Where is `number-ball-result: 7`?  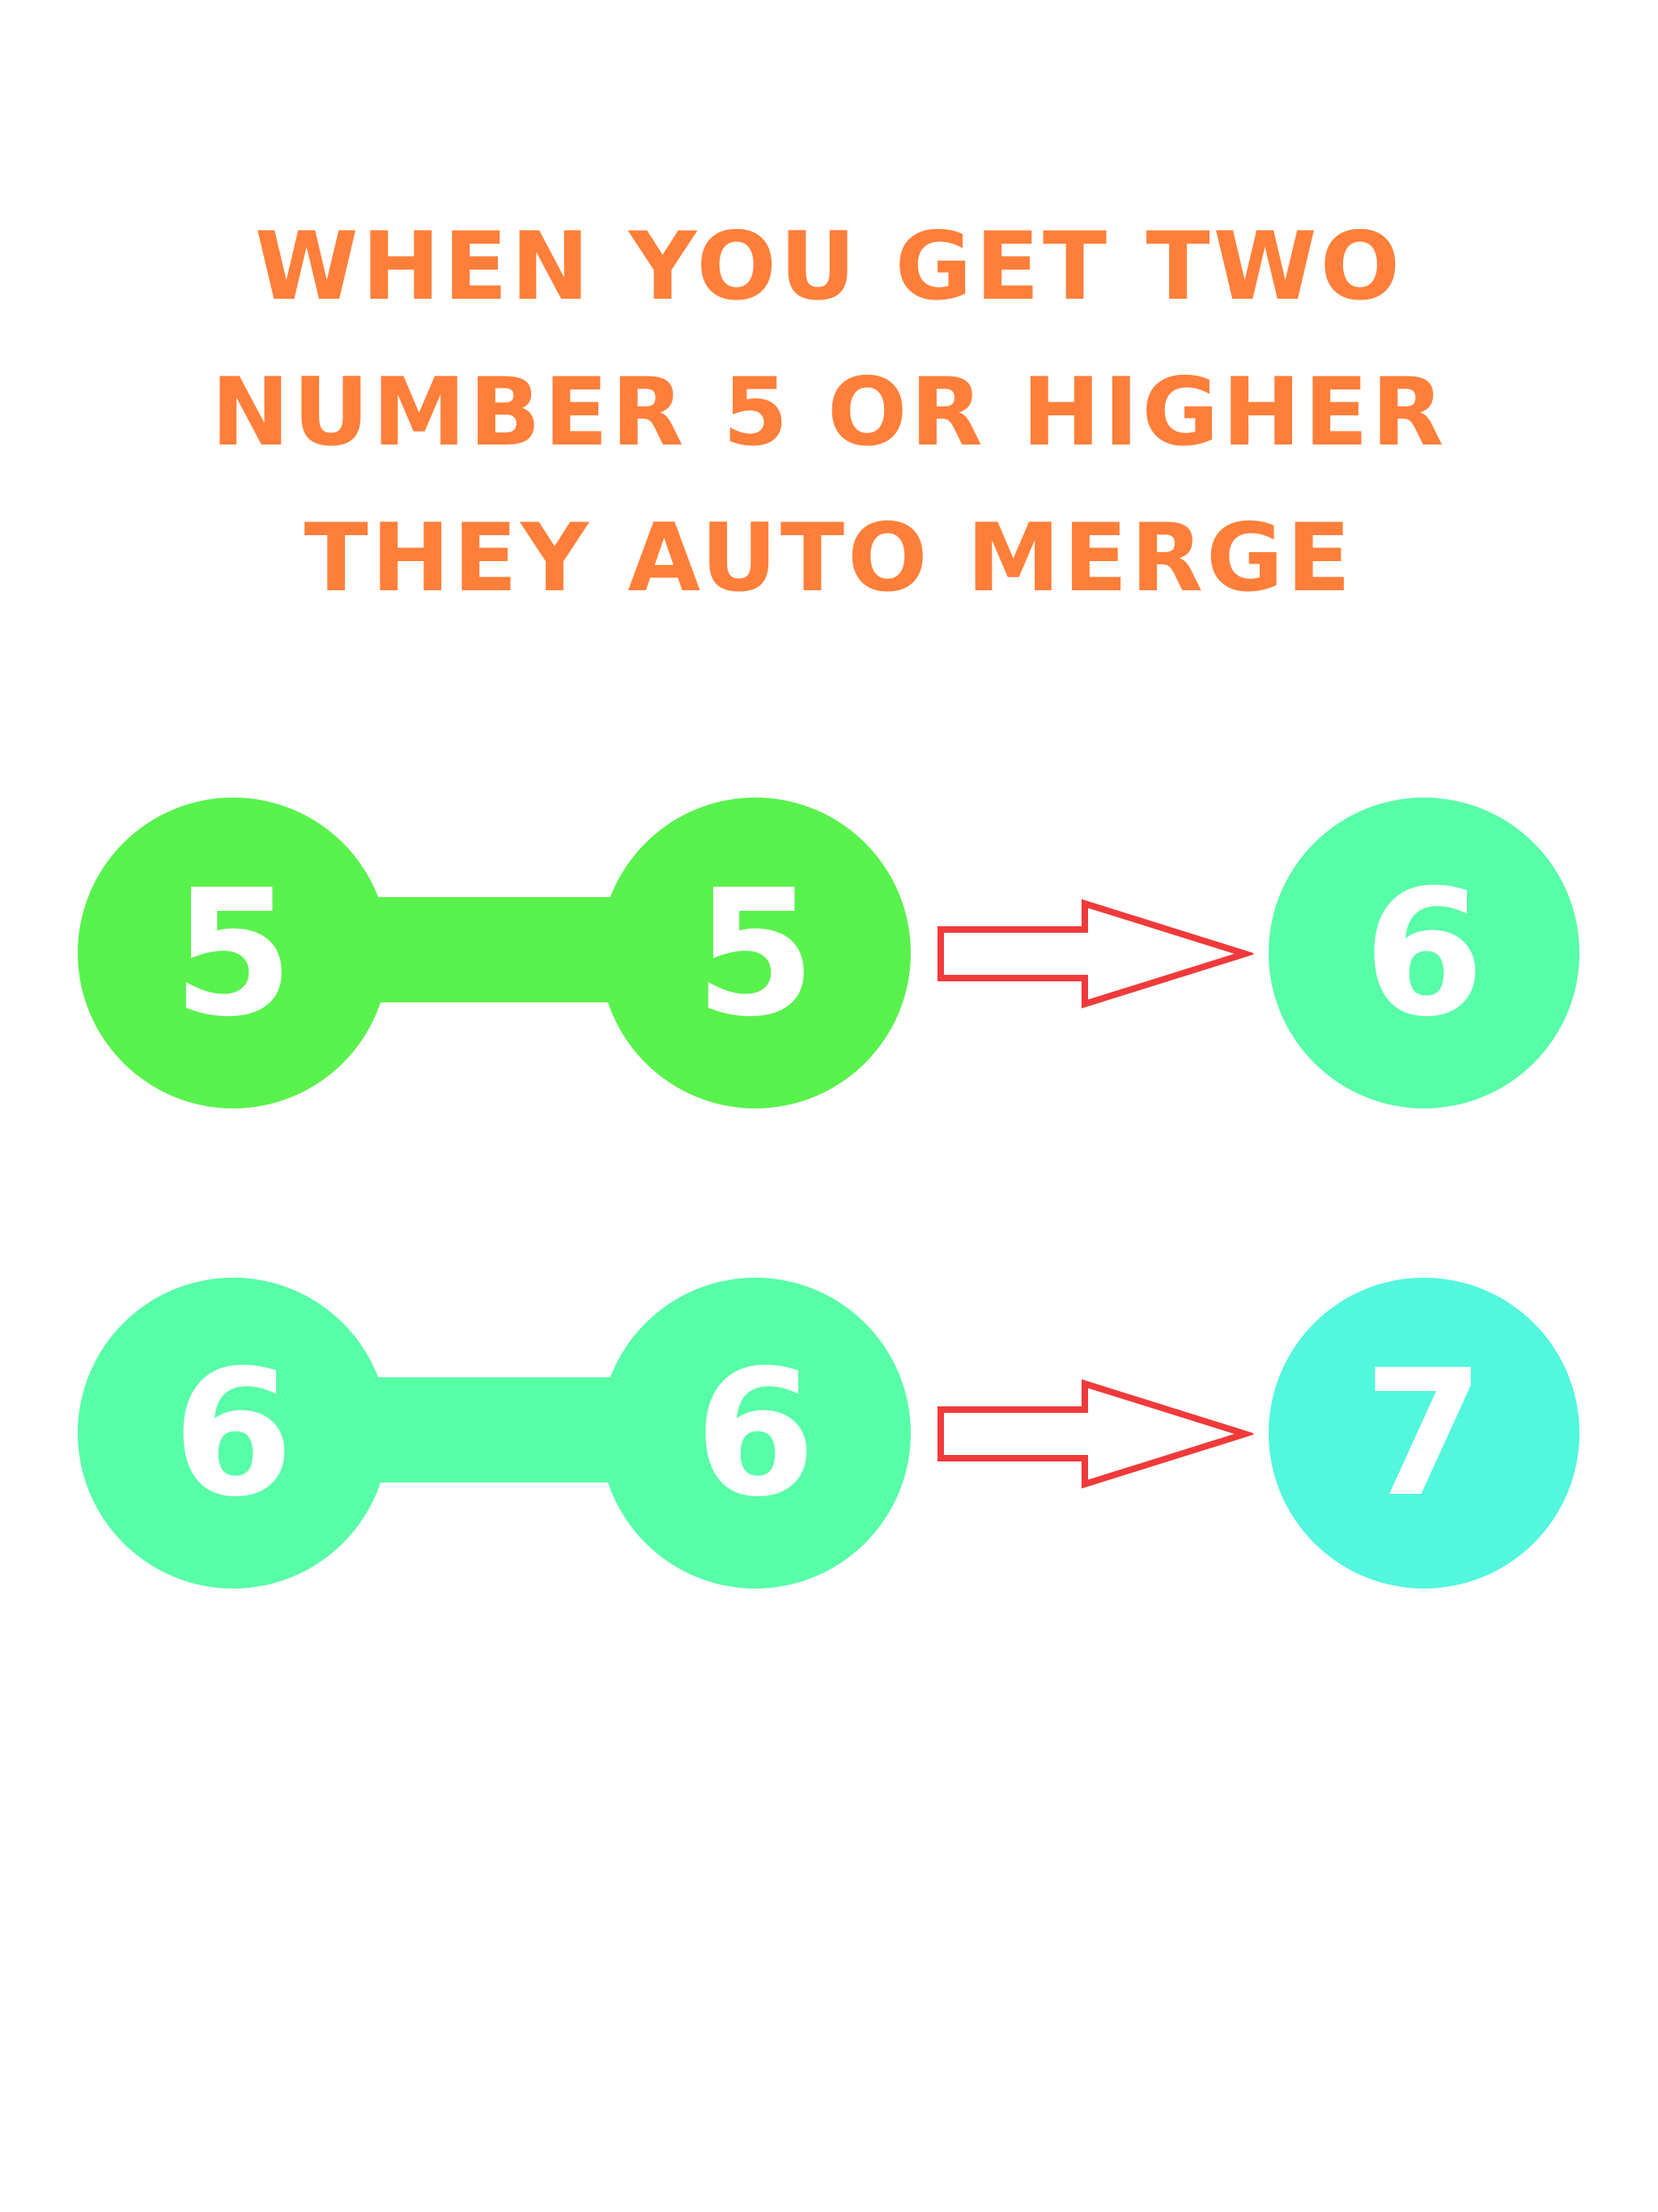
number-ball-result: 7 is located at coordinates (1424, 1433).